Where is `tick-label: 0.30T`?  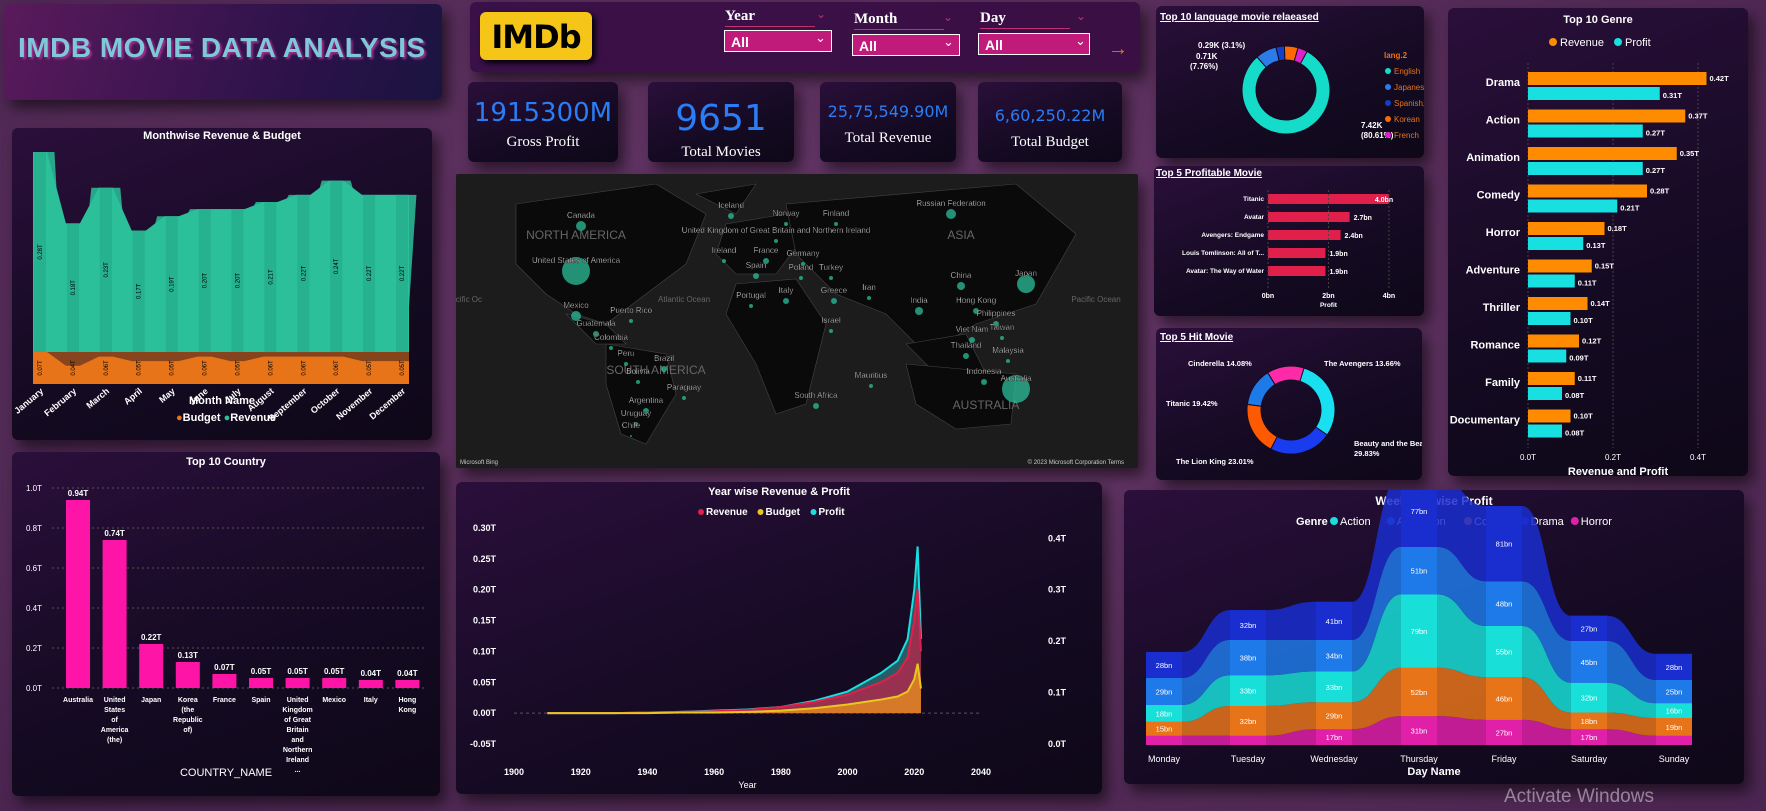 tick-label: 0.30T is located at coordinates (485, 528).